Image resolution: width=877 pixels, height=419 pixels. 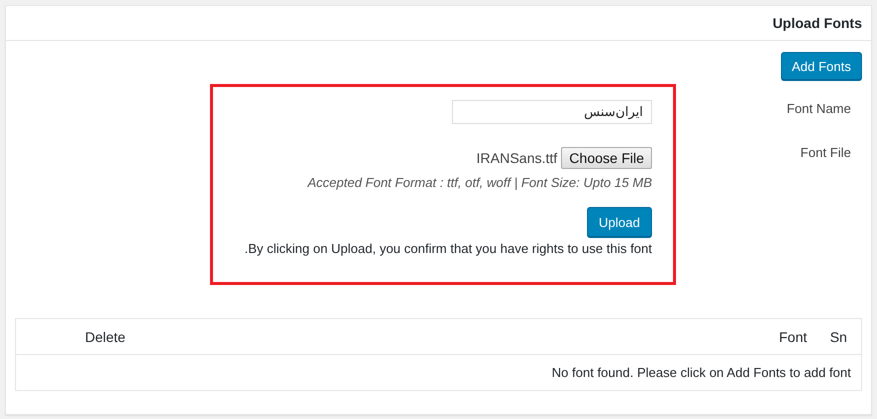 I want to click on choose-file-button: Choose File, so click(x=606, y=158).